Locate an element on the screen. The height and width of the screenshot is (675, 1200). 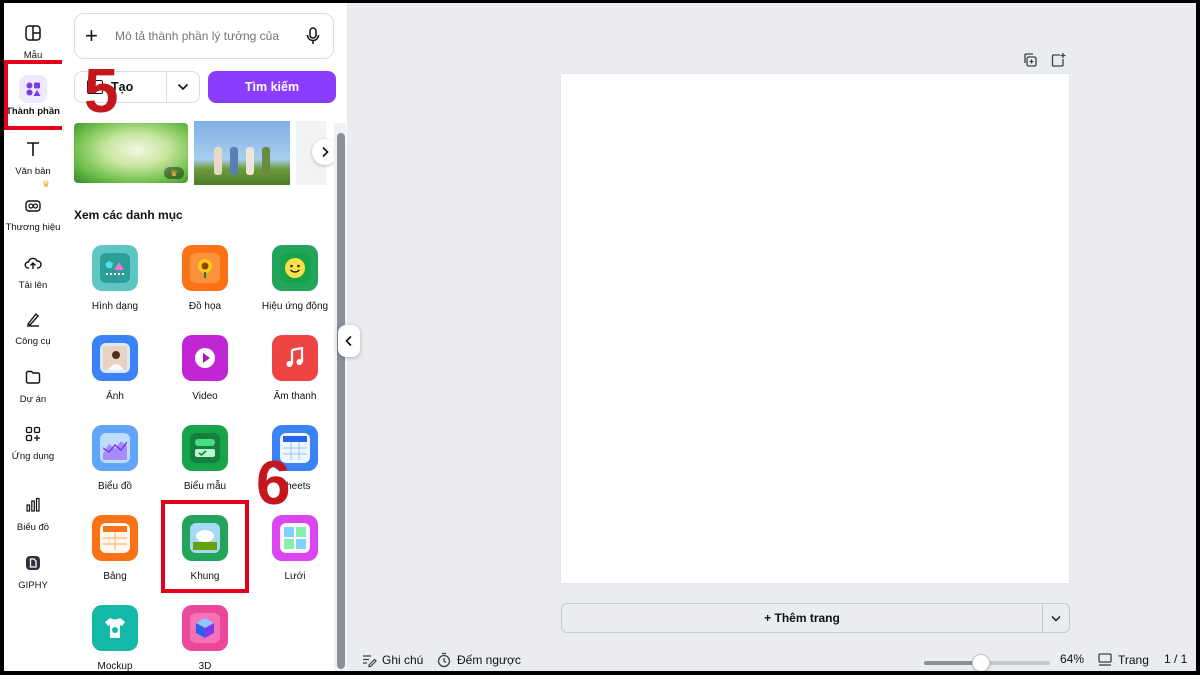
grid-icon is located at coordinates (297, 536).